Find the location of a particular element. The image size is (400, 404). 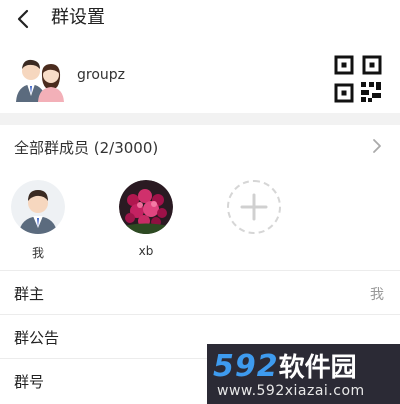

group-announcement-label: 群公告 is located at coordinates (37, 338).